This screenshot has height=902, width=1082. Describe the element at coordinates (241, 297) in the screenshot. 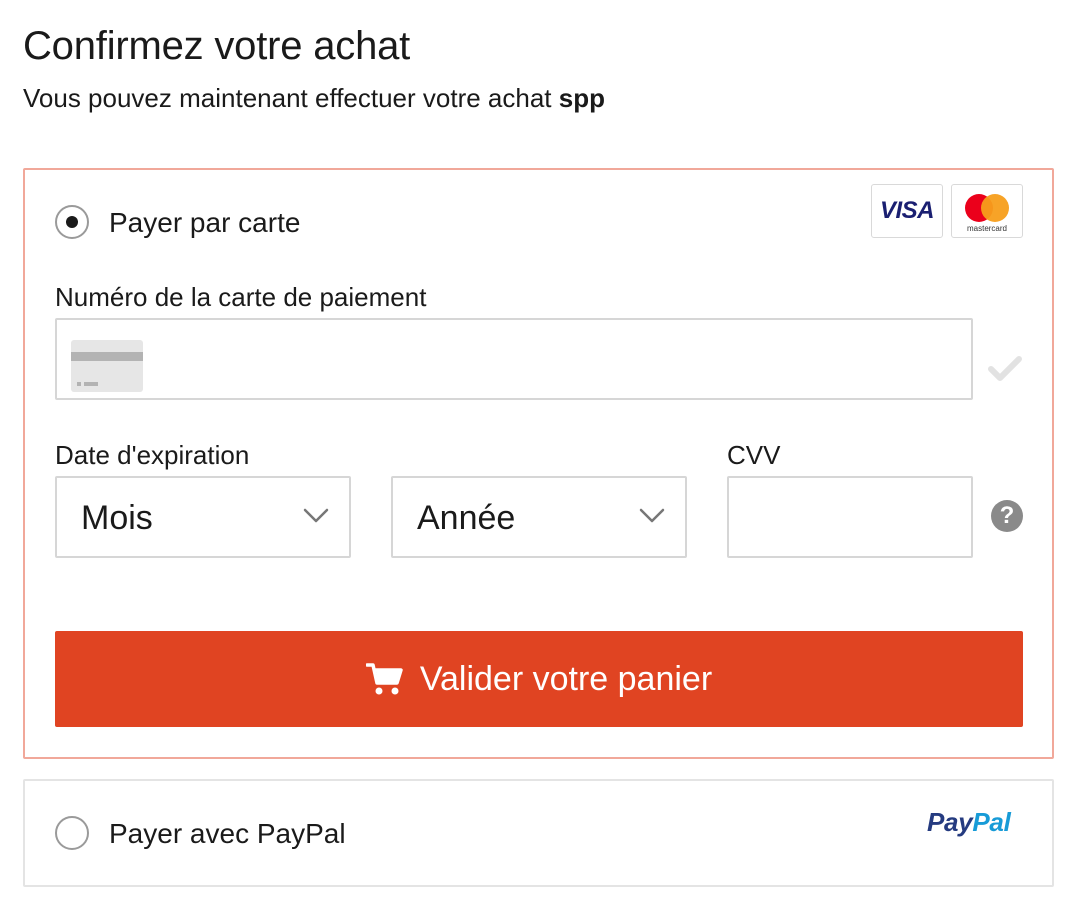

I see `card-number-label: Numéro de la carte de paiement` at that location.